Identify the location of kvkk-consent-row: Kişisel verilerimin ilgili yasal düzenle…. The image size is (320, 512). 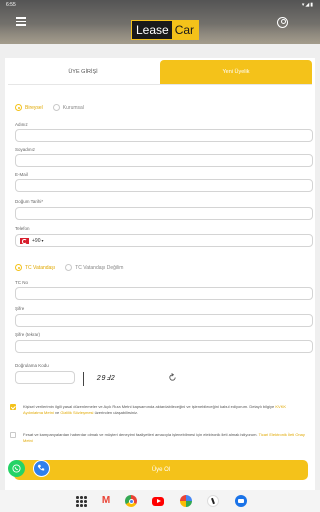
(157, 410).